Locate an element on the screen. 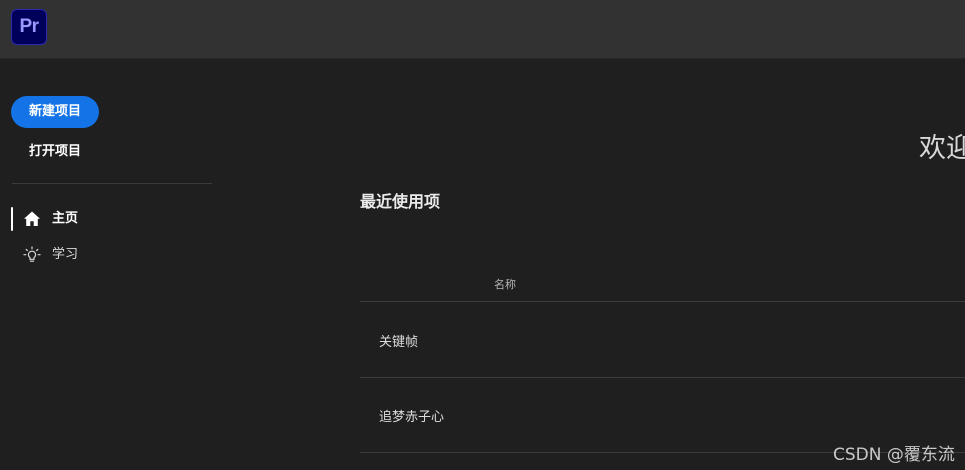 The image size is (965, 470). lightbulb-icon is located at coordinates (32, 255).